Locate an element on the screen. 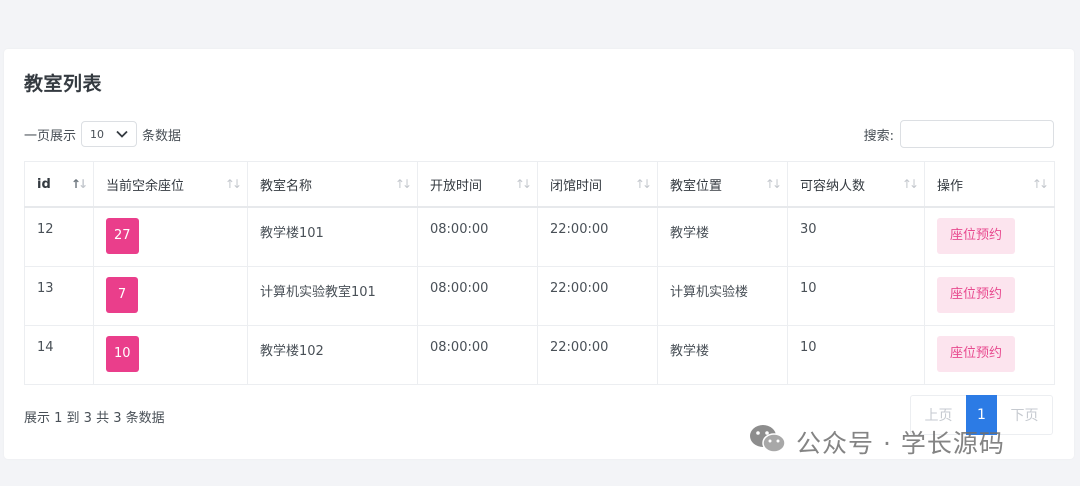 The image size is (1080, 486). search-input is located at coordinates (977, 134).